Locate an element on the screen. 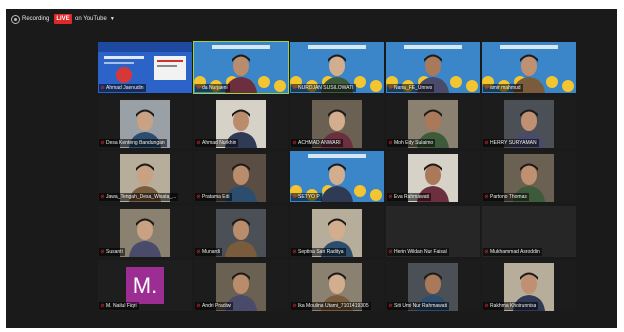 This screenshot has height=332, width=624. participant-name-bar: ⊘ Susanti is located at coordinates (112, 251).